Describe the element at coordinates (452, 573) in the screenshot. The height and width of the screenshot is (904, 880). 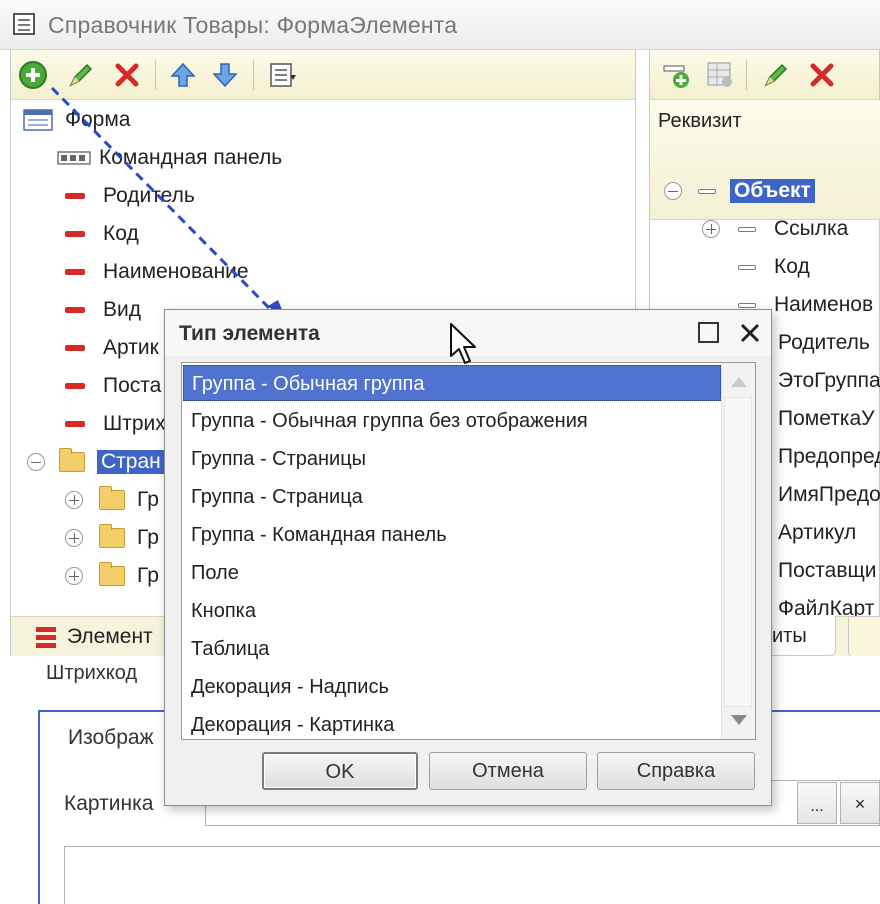
I see `list-item: Поле` at that location.